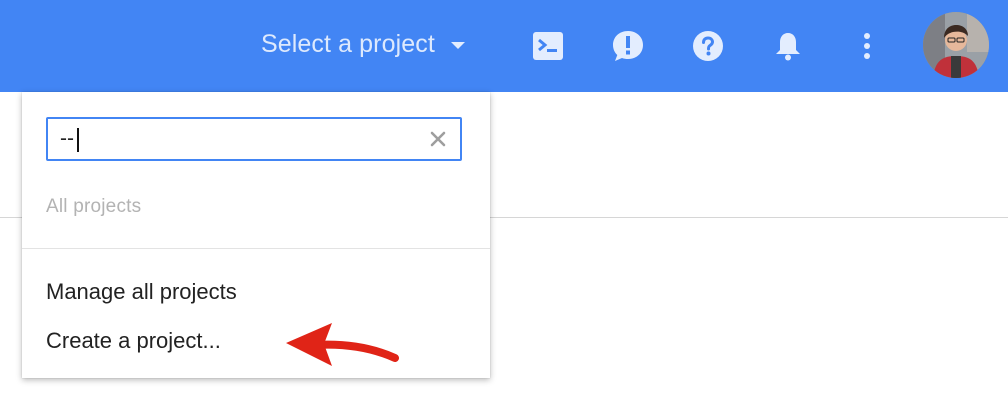 The width and height of the screenshot is (1008, 418). What do you see at coordinates (240, 139) in the screenshot?
I see `project-search-input` at bounding box center [240, 139].